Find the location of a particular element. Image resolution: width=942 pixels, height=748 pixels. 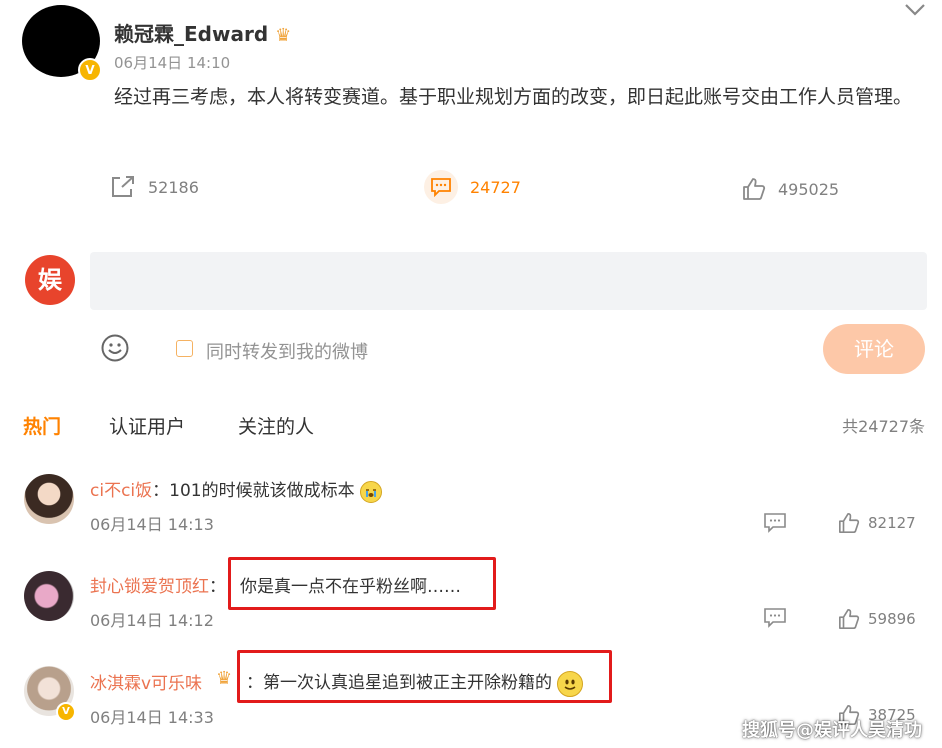

comment-row: ci不ci饭：101的时候就该做成标本 is located at coordinates (236, 489).